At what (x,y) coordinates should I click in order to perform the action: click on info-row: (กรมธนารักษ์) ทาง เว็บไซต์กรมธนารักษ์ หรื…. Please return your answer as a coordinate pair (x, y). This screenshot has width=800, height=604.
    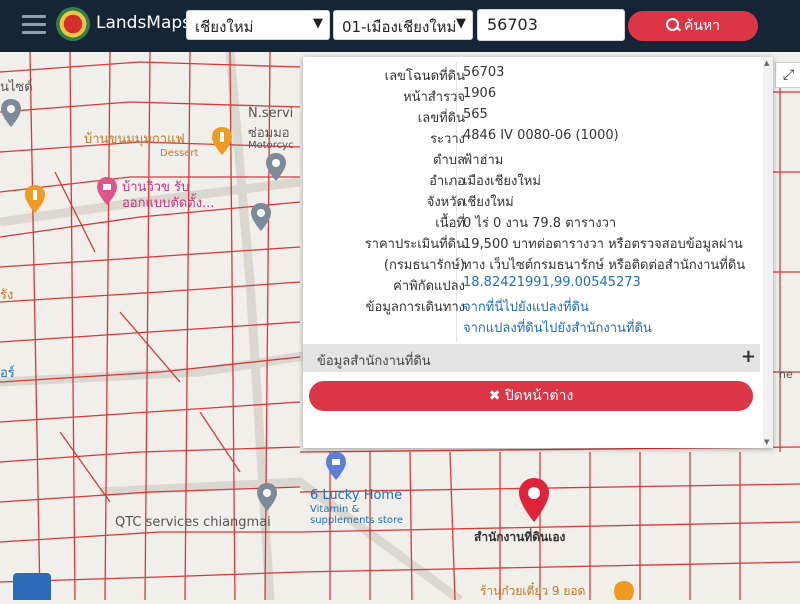
    Looking at the image, I should click on (533, 264).